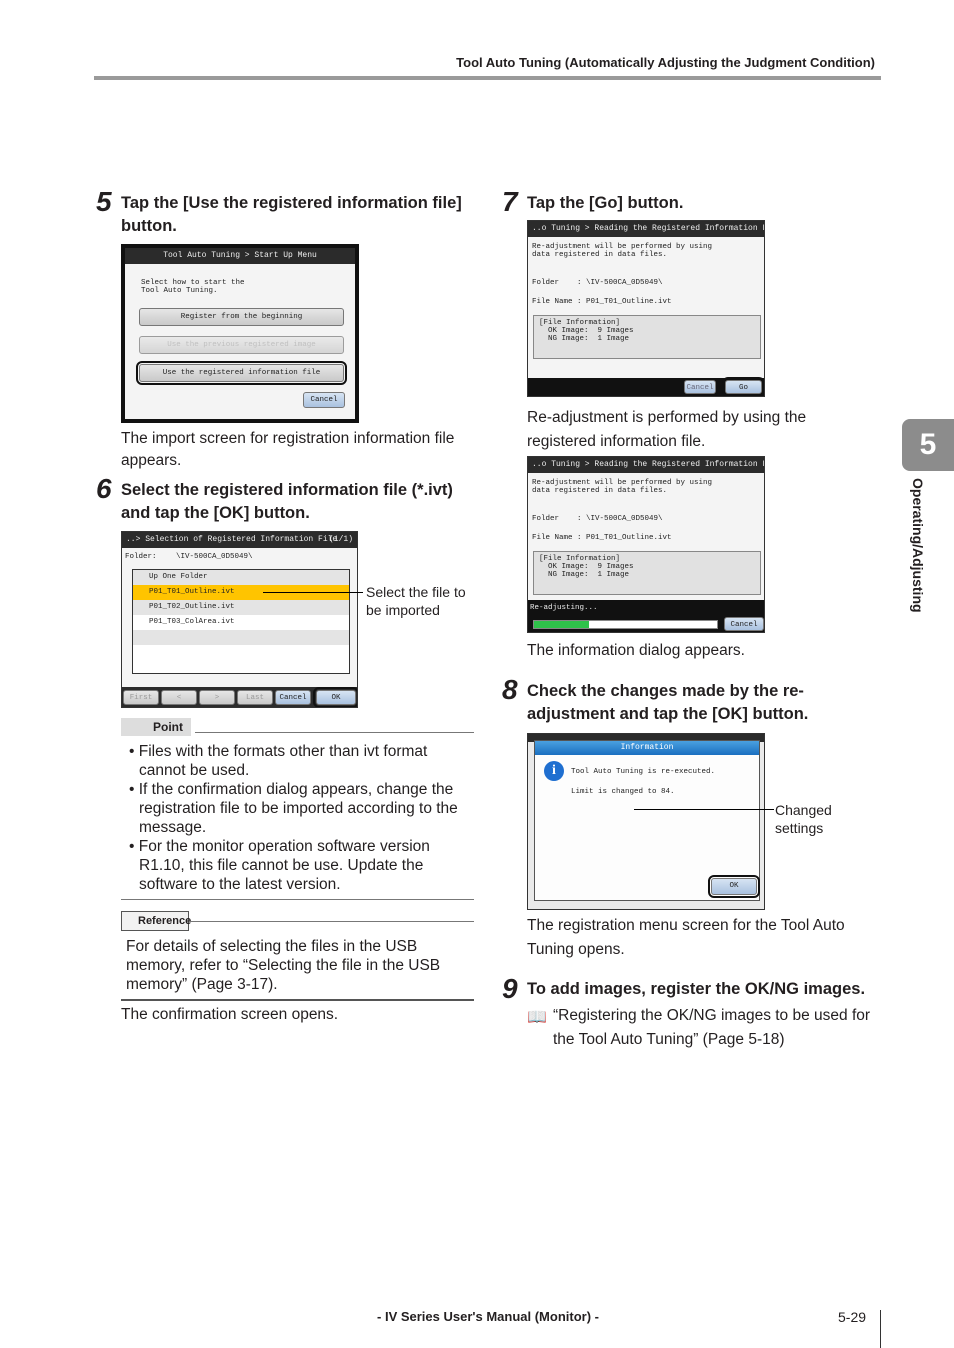 The height and width of the screenshot is (1348, 954). What do you see at coordinates (141, 557) in the screenshot?
I see `folder-label: Folder:` at bounding box center [141, 557].